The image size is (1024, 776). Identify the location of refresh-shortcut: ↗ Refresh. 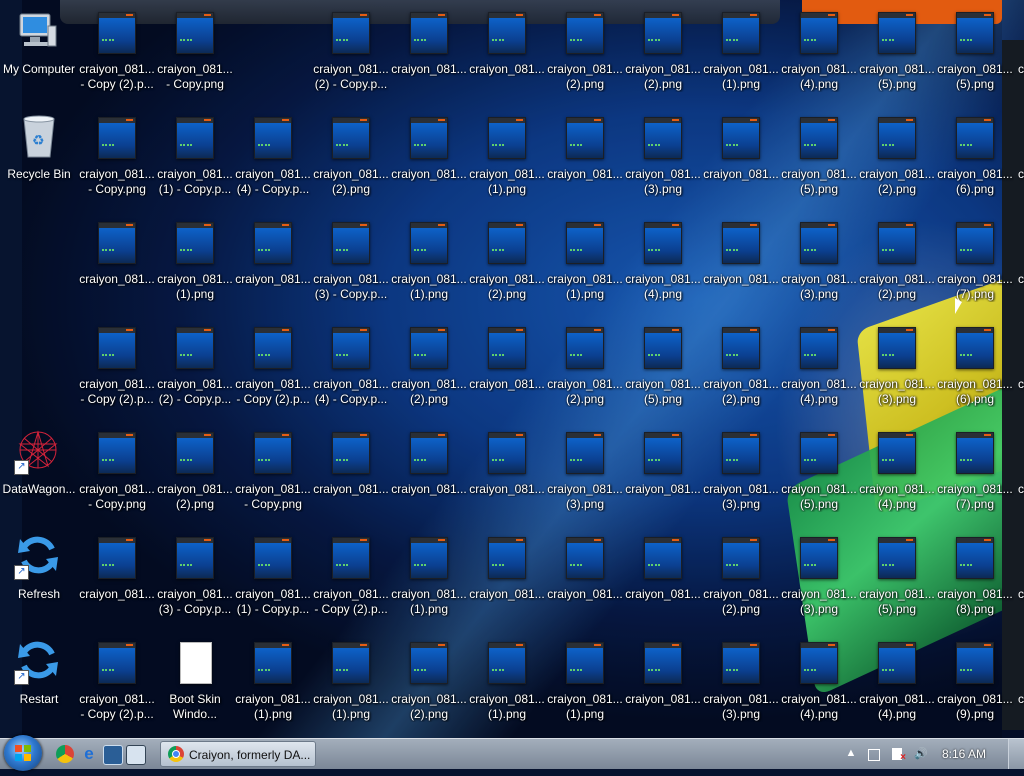
(39, 581).